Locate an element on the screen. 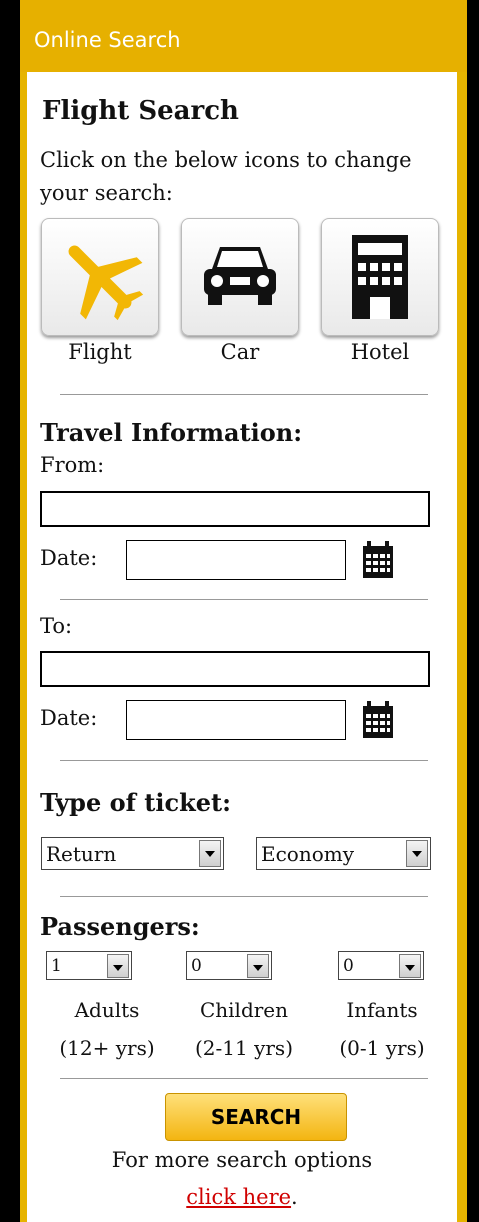 This screenshot has width=479, height=1222. panel-header: Online Search is located at coordinates (243, 36).